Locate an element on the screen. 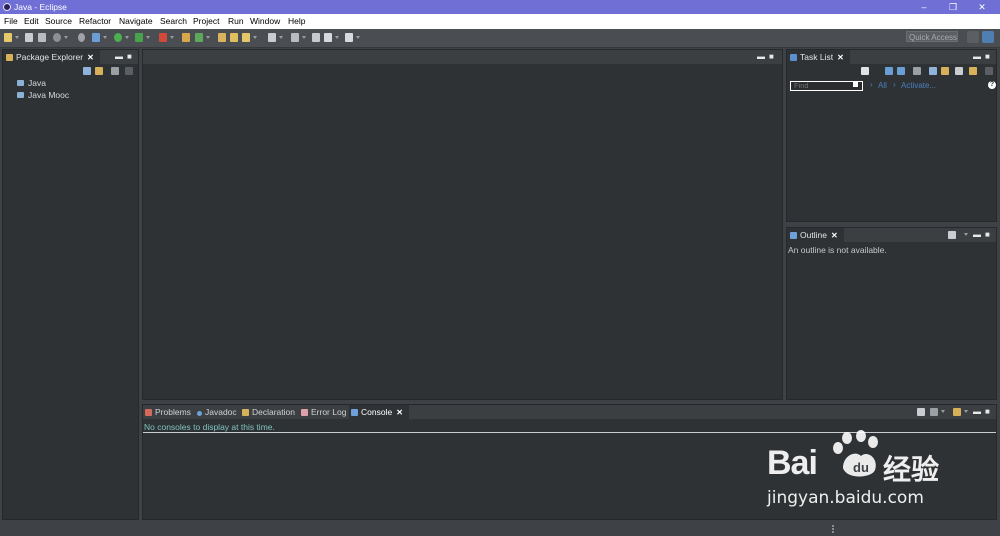 This screenshot has height=536, width=1000. settings-icon is located at coordinates (57, 37).